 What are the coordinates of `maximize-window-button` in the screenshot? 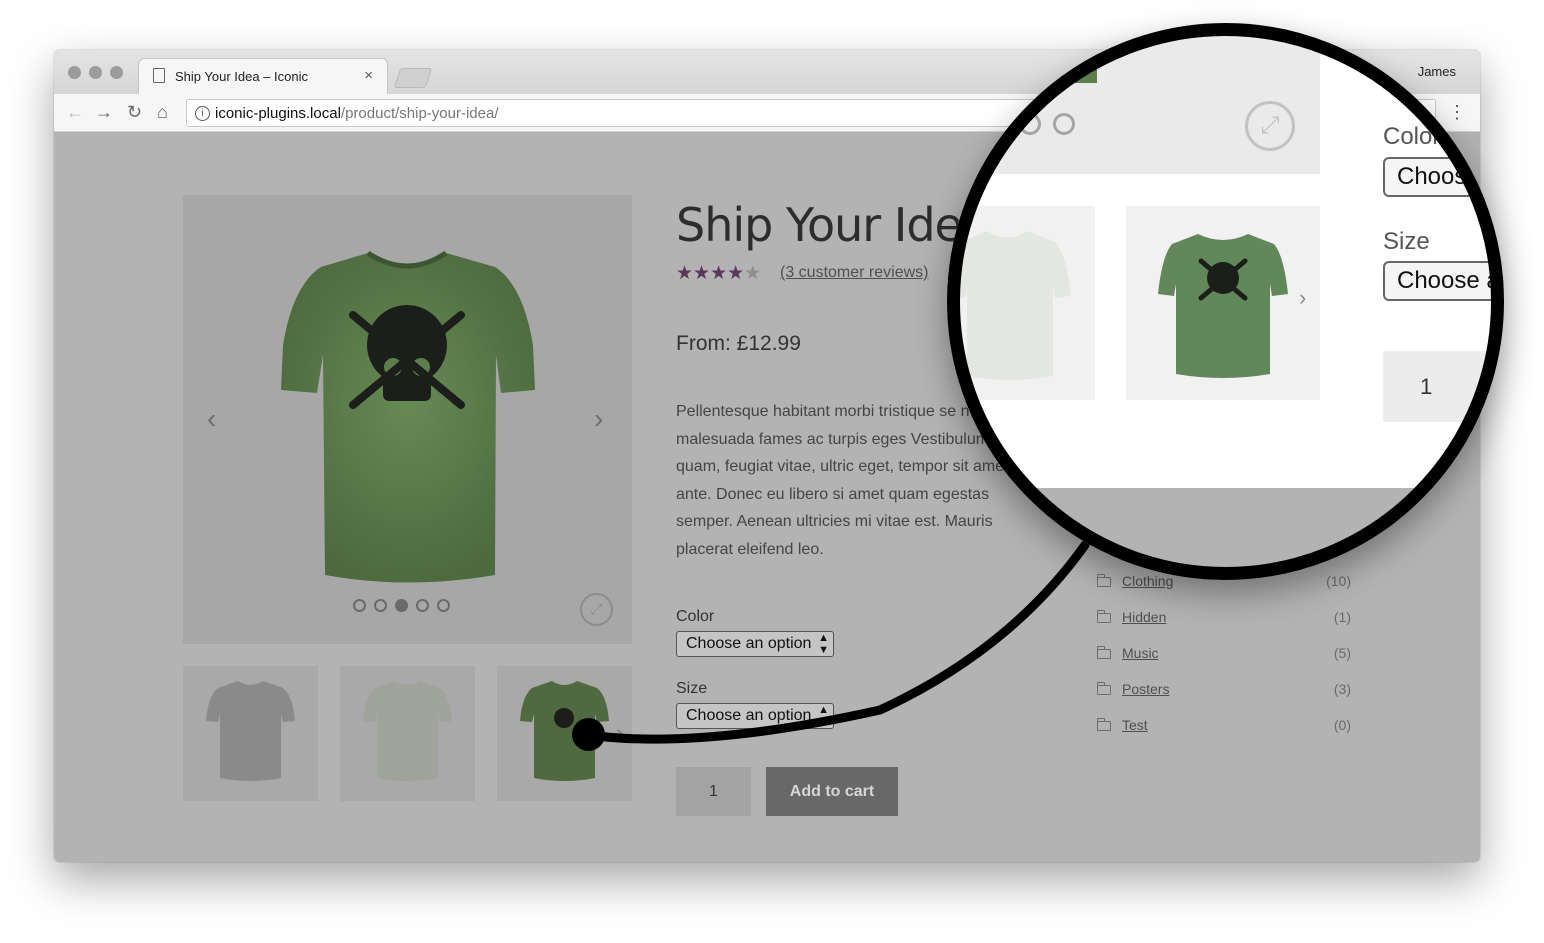 It's located at (116, 72).